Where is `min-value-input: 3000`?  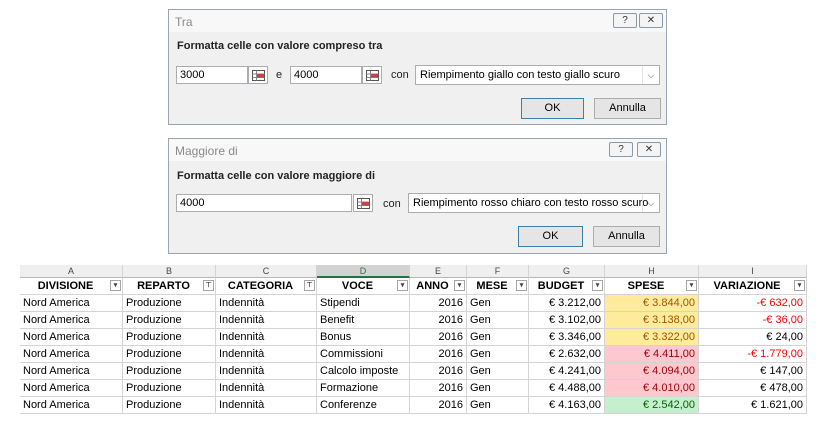
min-value-input: 3000 is located at coordinates (212, 75).